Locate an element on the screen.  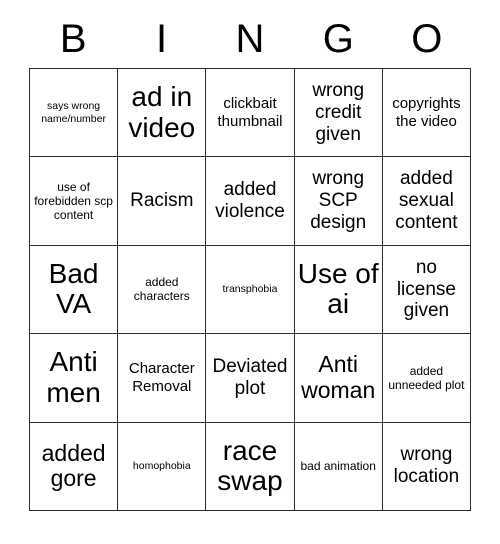
bingo-cell-r5c1: added gore is located at coordinates (74, 466).